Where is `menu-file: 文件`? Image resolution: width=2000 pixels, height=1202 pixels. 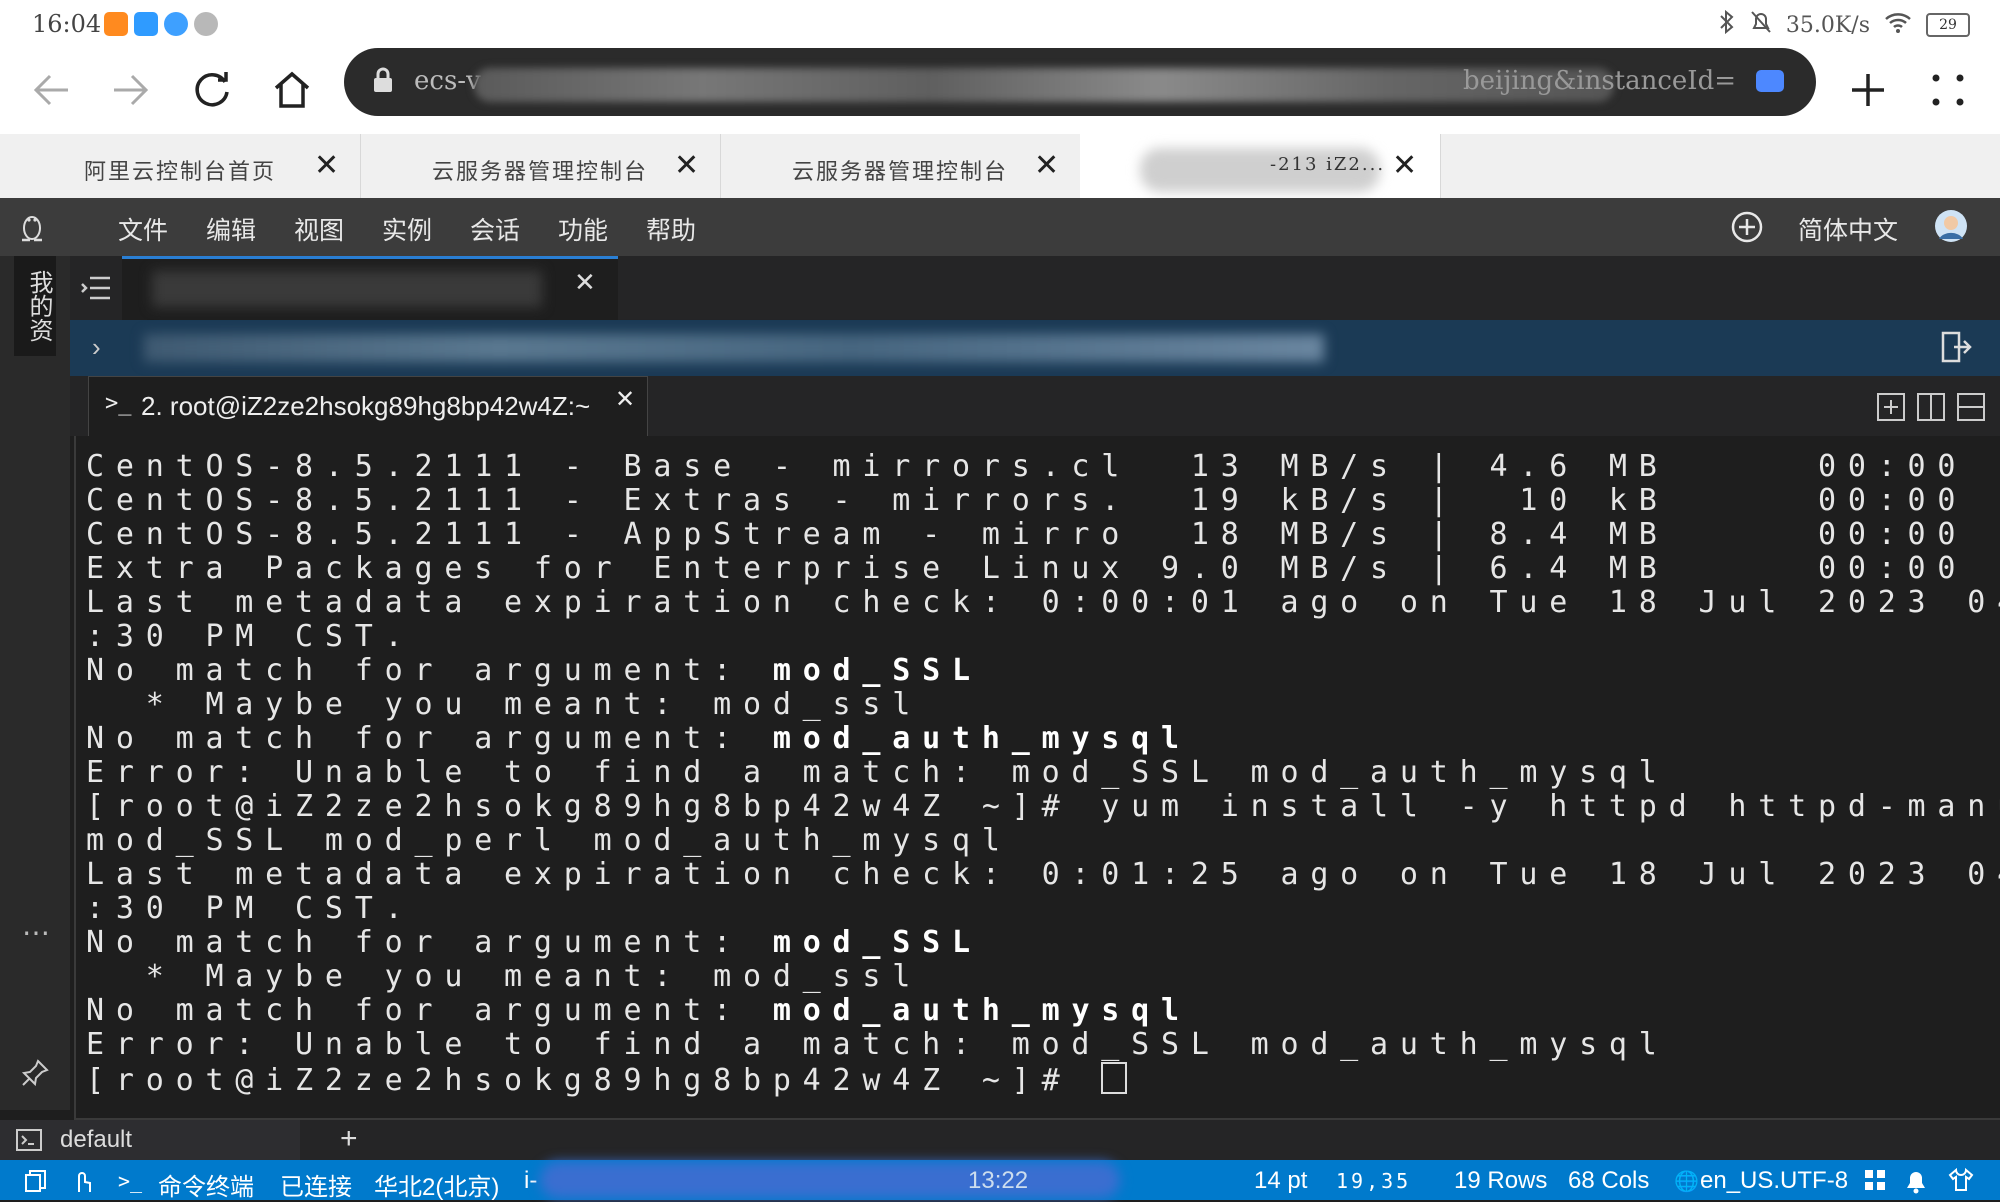 menu-file: 文件 is located at coordinates (143, 229).